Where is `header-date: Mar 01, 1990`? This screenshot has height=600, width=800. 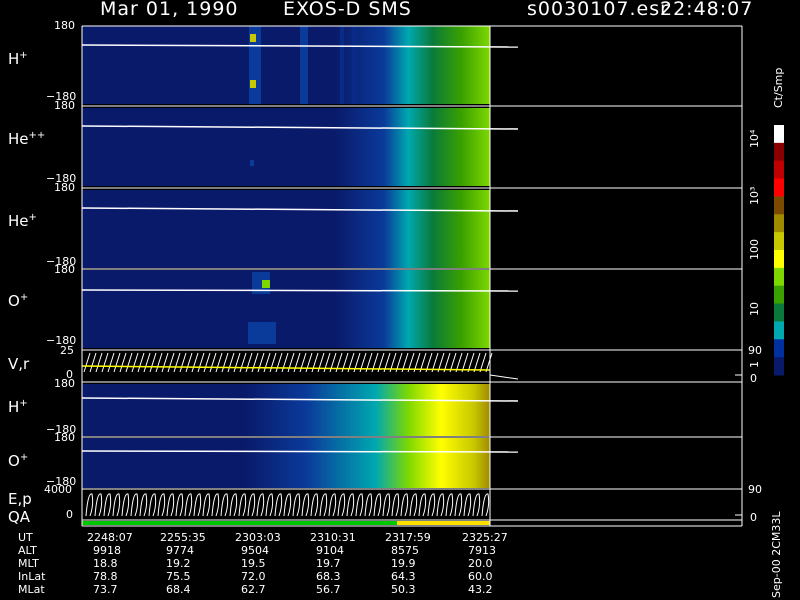
header-date: Mar 01, 1990 is located at coordinates (169, 10).